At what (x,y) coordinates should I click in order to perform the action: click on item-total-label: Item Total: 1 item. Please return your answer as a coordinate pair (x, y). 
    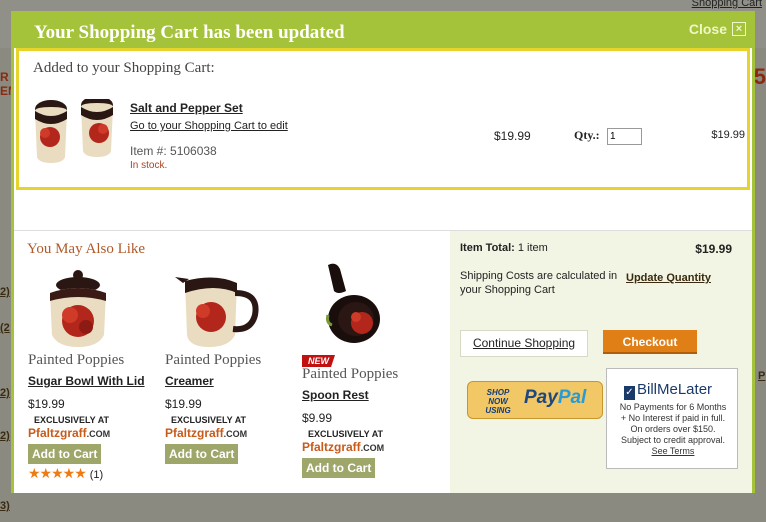
    Looking at the image, I should click on (504, 248).